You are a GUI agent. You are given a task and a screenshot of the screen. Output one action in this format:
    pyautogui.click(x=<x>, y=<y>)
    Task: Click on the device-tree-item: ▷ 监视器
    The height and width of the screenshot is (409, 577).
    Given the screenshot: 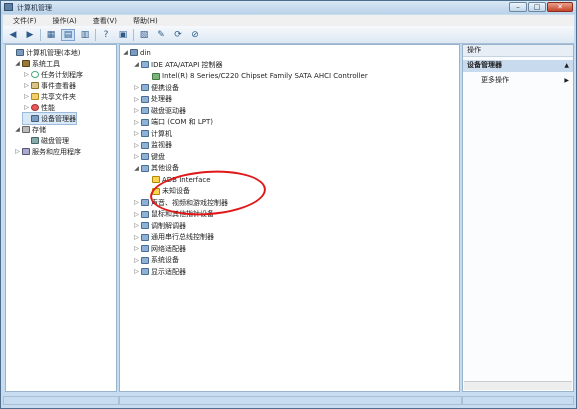 What is the action you would take?
    pyautogui.click(x=152, y=145)
    